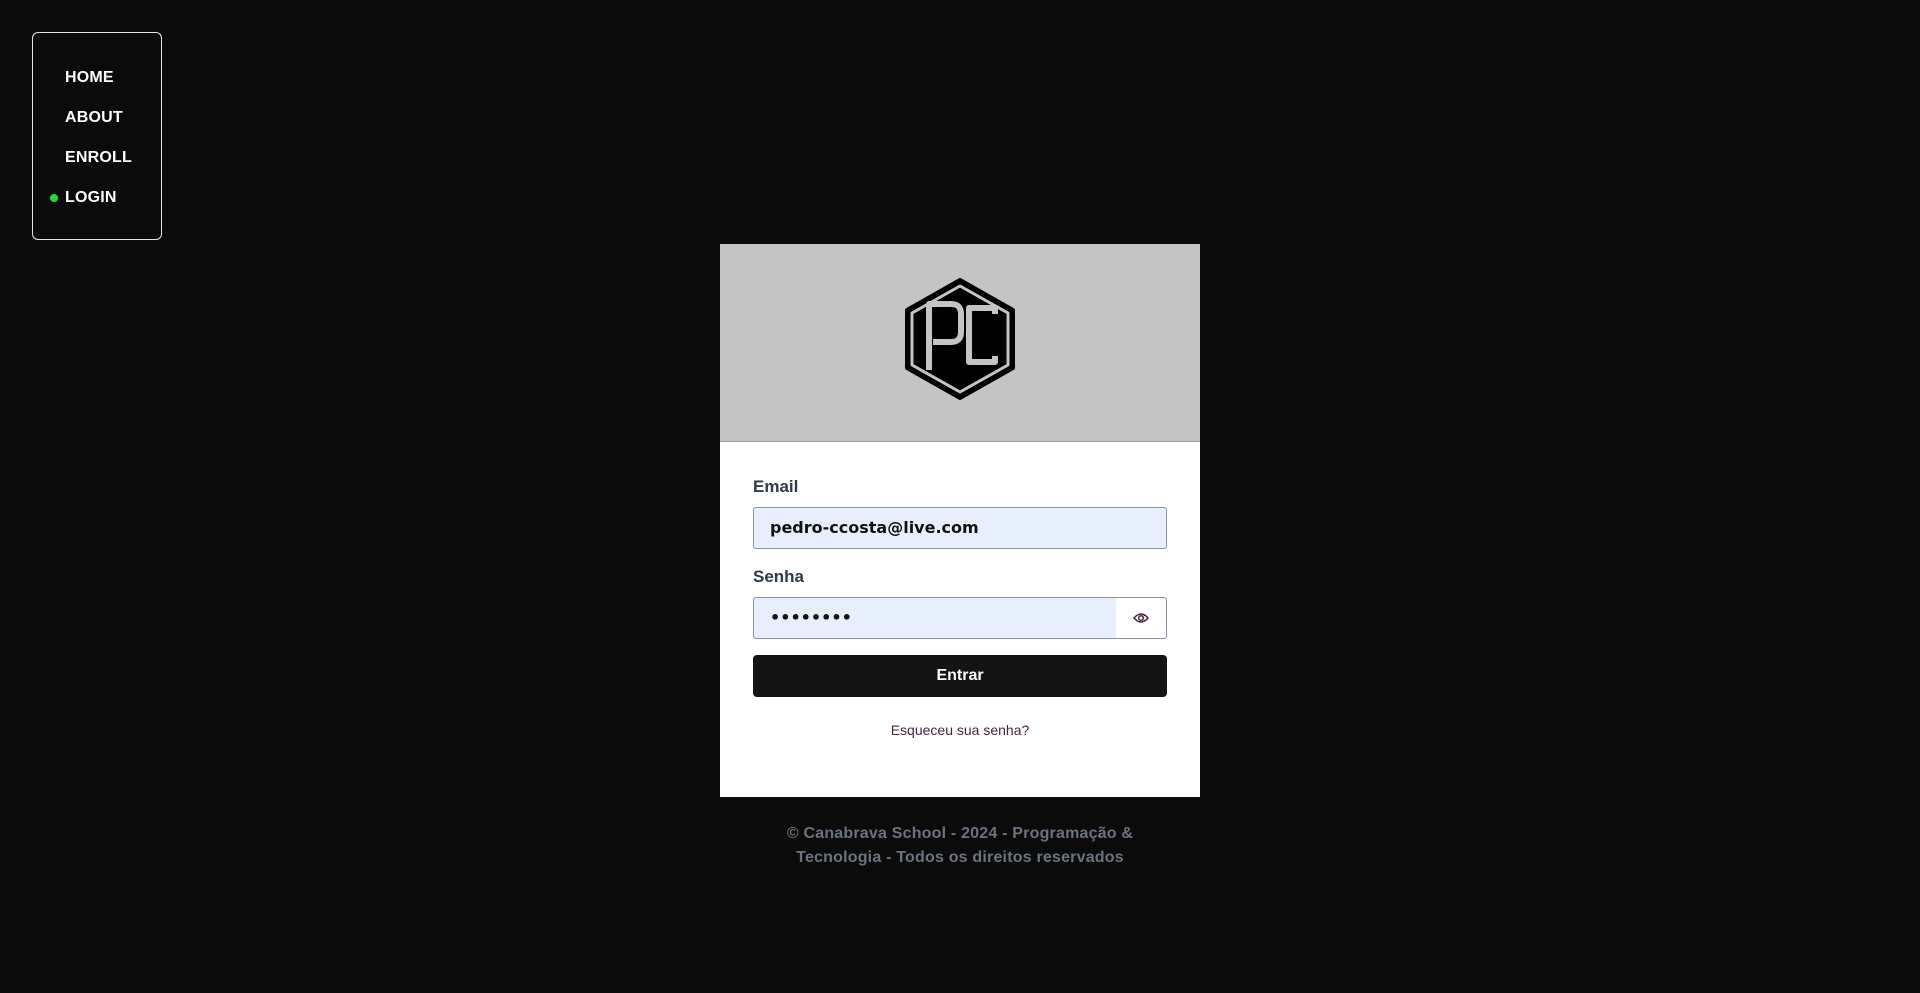 The width and height of the screenshot is (1920, 993). Describe the element at coordinates (960, 676) in the screenshot. I see `login-submit-button: Entrar` at that location.